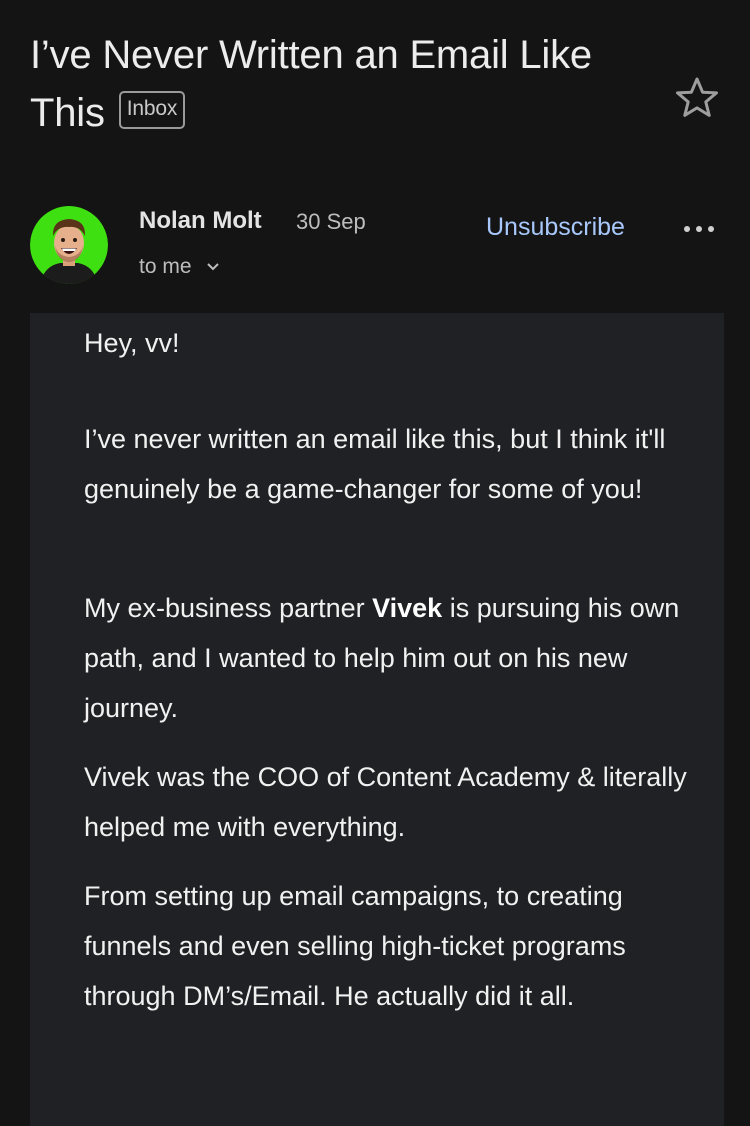 The width and height of the screenshot is (750, 1126). I want to click on body-paragraph-2-text: My ex-business partner, so click(228, 608).